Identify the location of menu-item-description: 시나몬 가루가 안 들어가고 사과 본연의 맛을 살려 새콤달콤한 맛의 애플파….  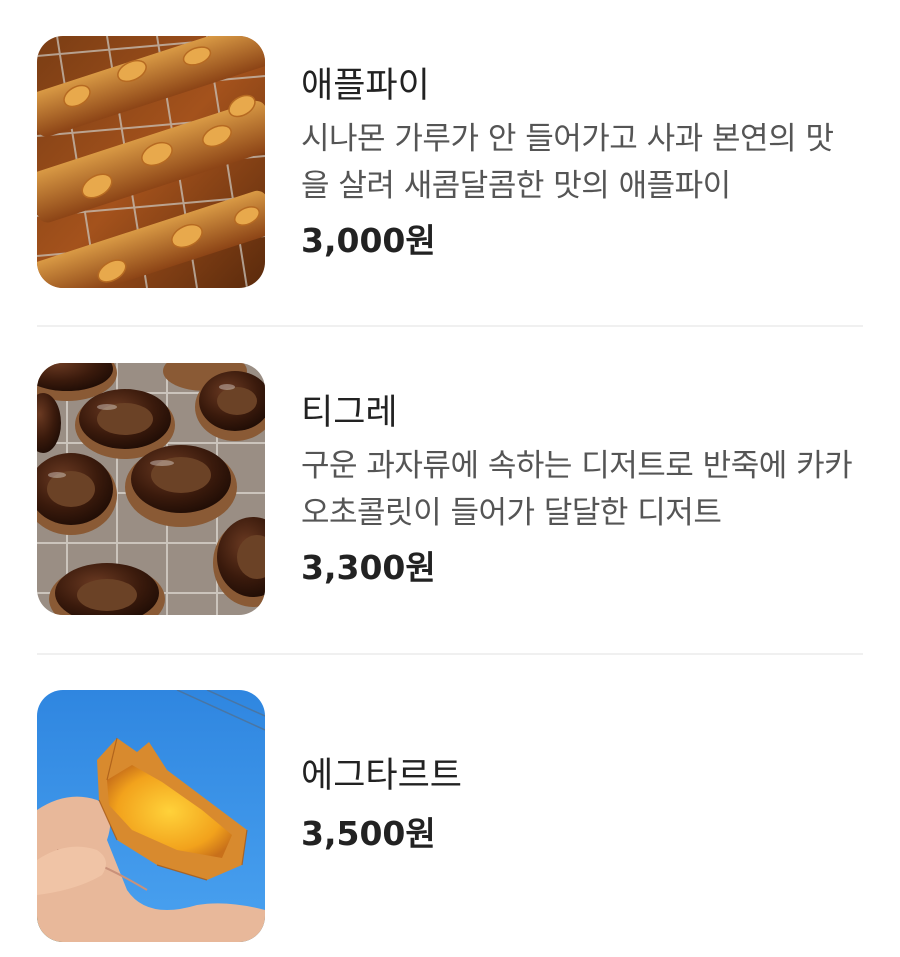
(567, 162).